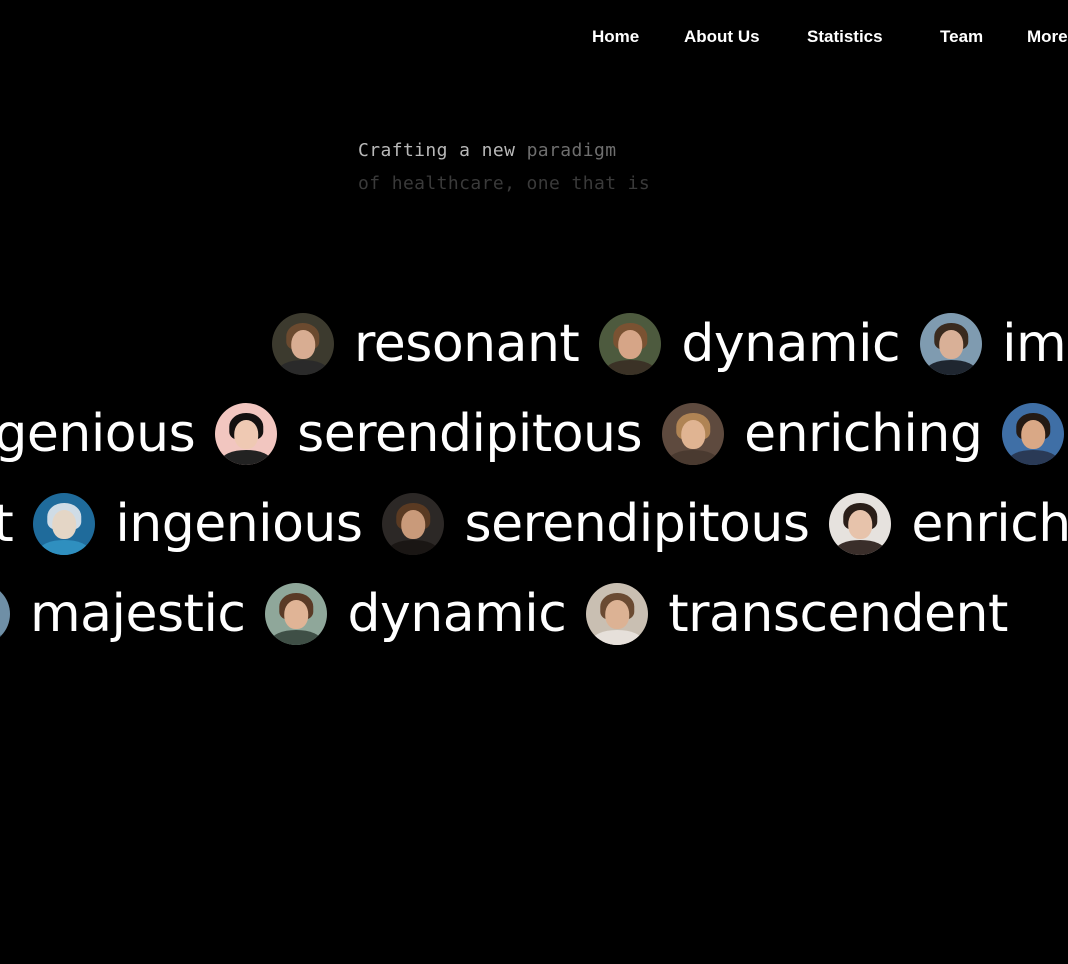 This screenshot has height=964, width=1068. I want to click on marquee-word: transcendent, so click(838, 614).